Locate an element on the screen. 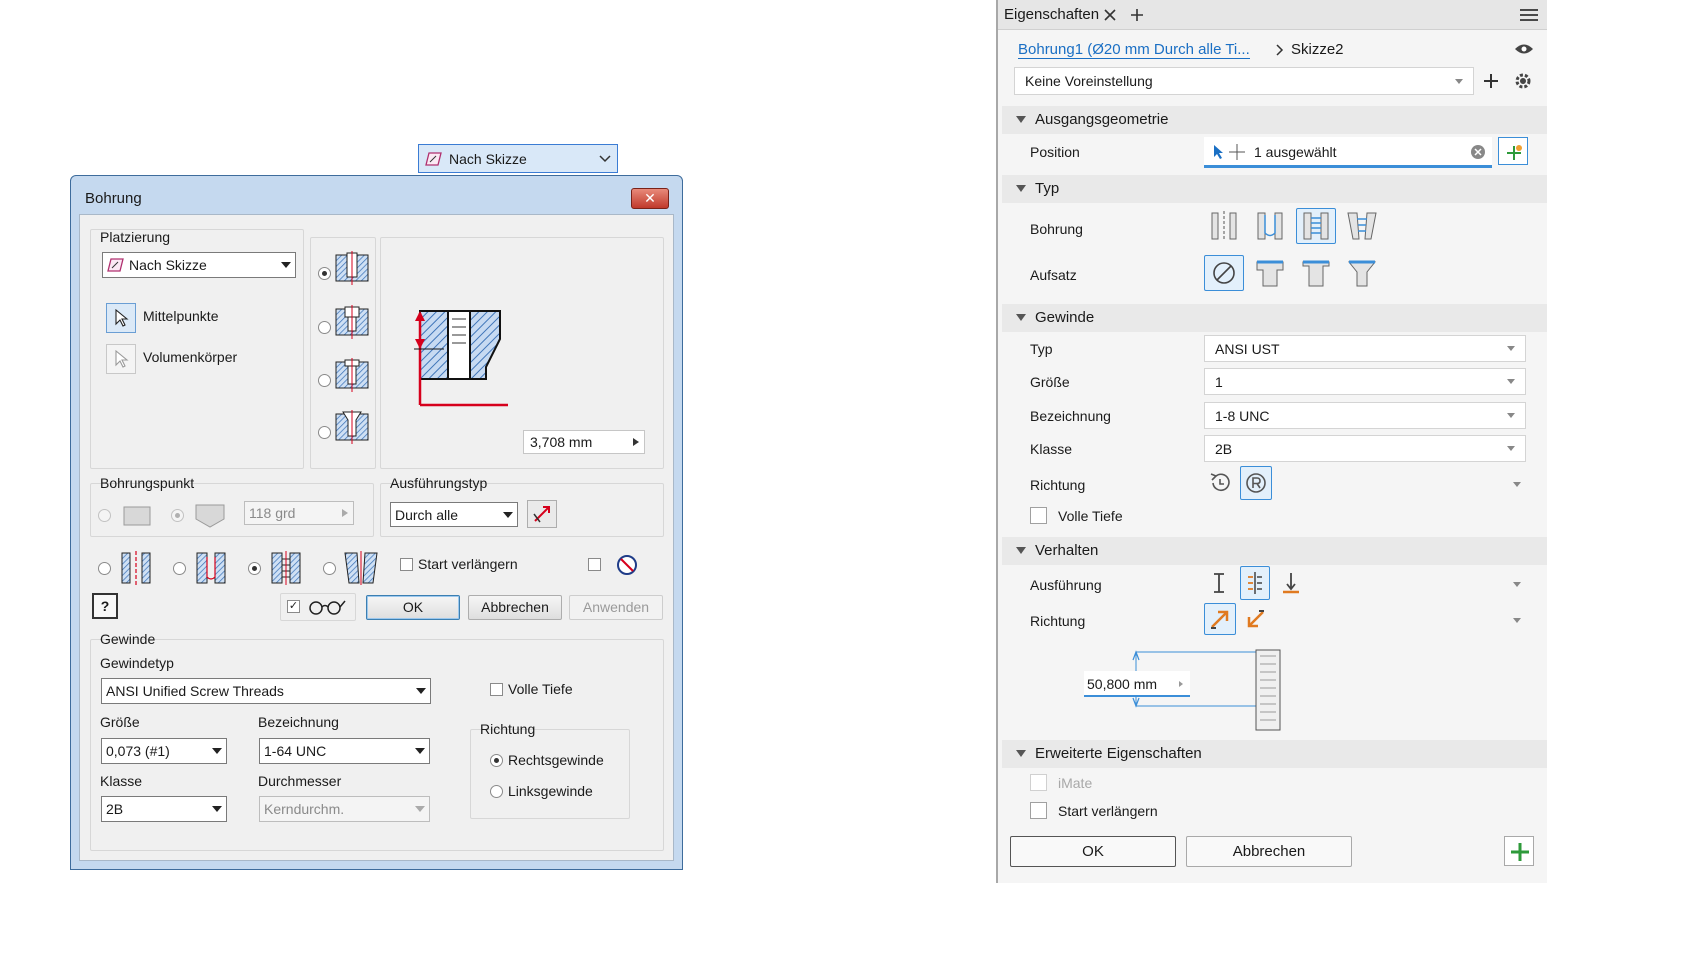 This screenshot has height=953, width=1697. termination-distance is located at coordinates (1219, 583).